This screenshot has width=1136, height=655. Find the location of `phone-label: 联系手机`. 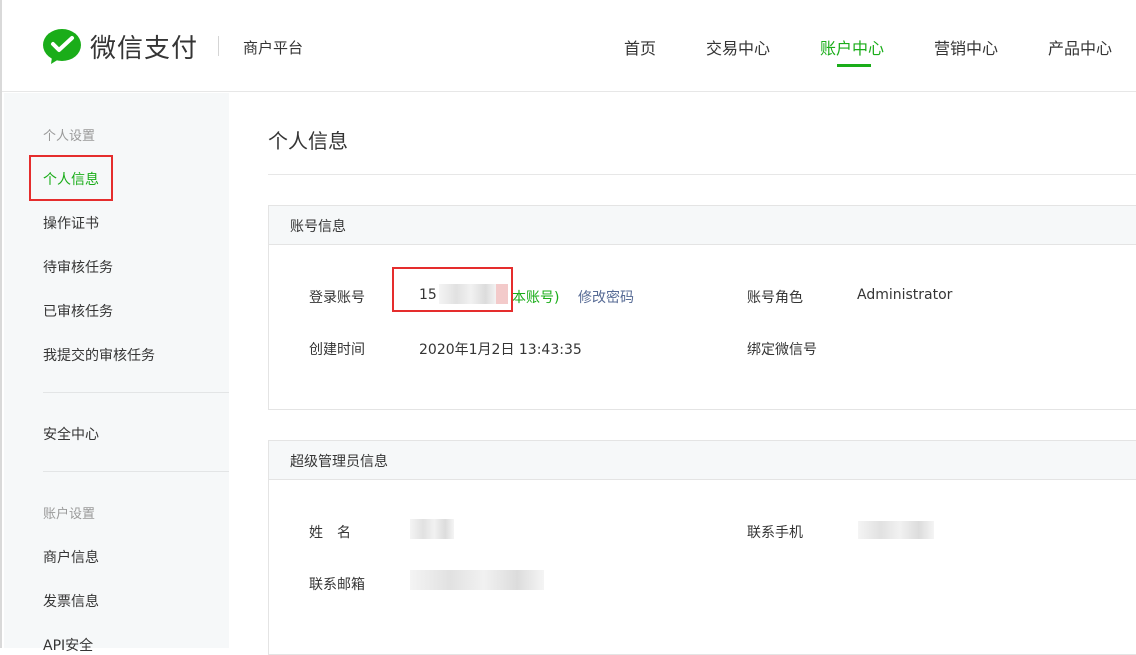

phone-label: 联系手机 is located at coordinates (775, 533).